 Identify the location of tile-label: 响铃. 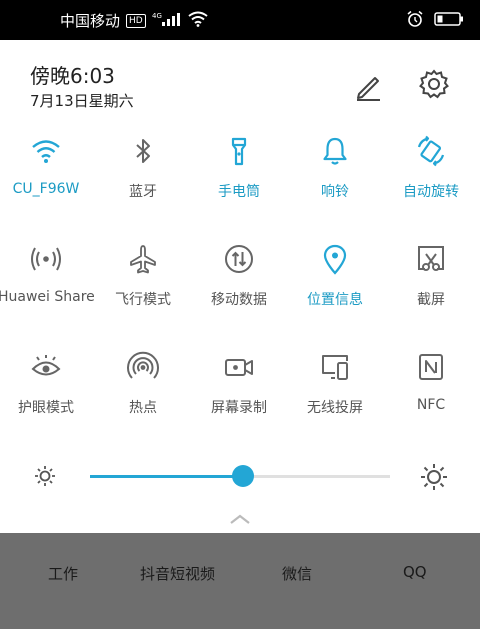
(335, 192).